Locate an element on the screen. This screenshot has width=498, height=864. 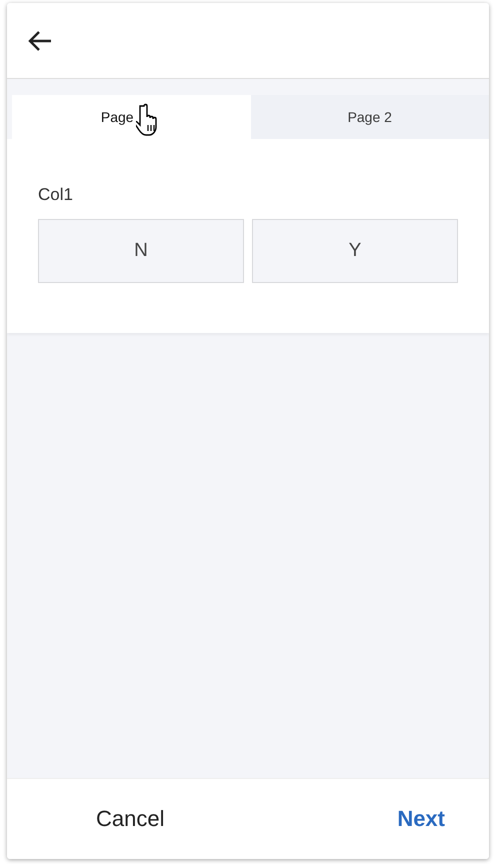
cancel-button: Cancel is located at coordinates (130, 819).